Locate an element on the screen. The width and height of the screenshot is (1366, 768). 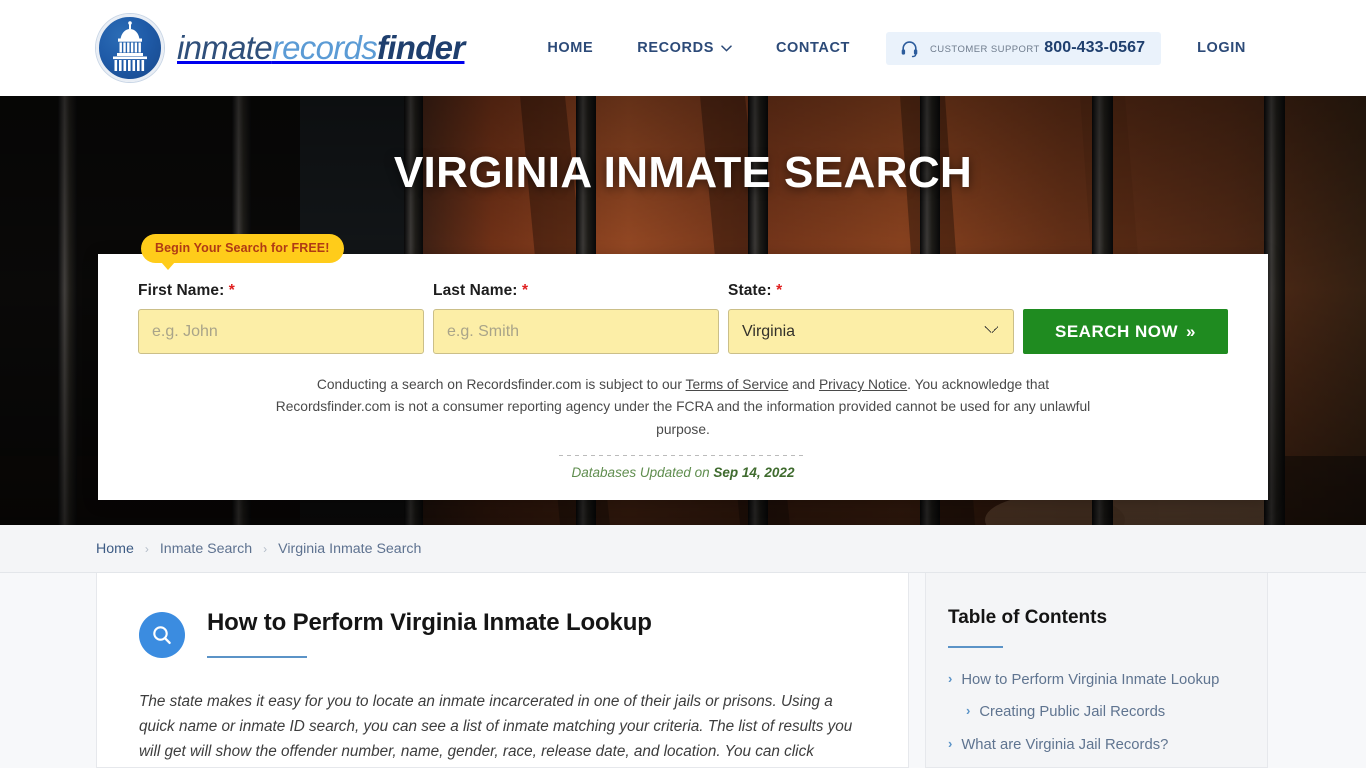
brand-part-1: inmate is located at coordinates (225, 47).